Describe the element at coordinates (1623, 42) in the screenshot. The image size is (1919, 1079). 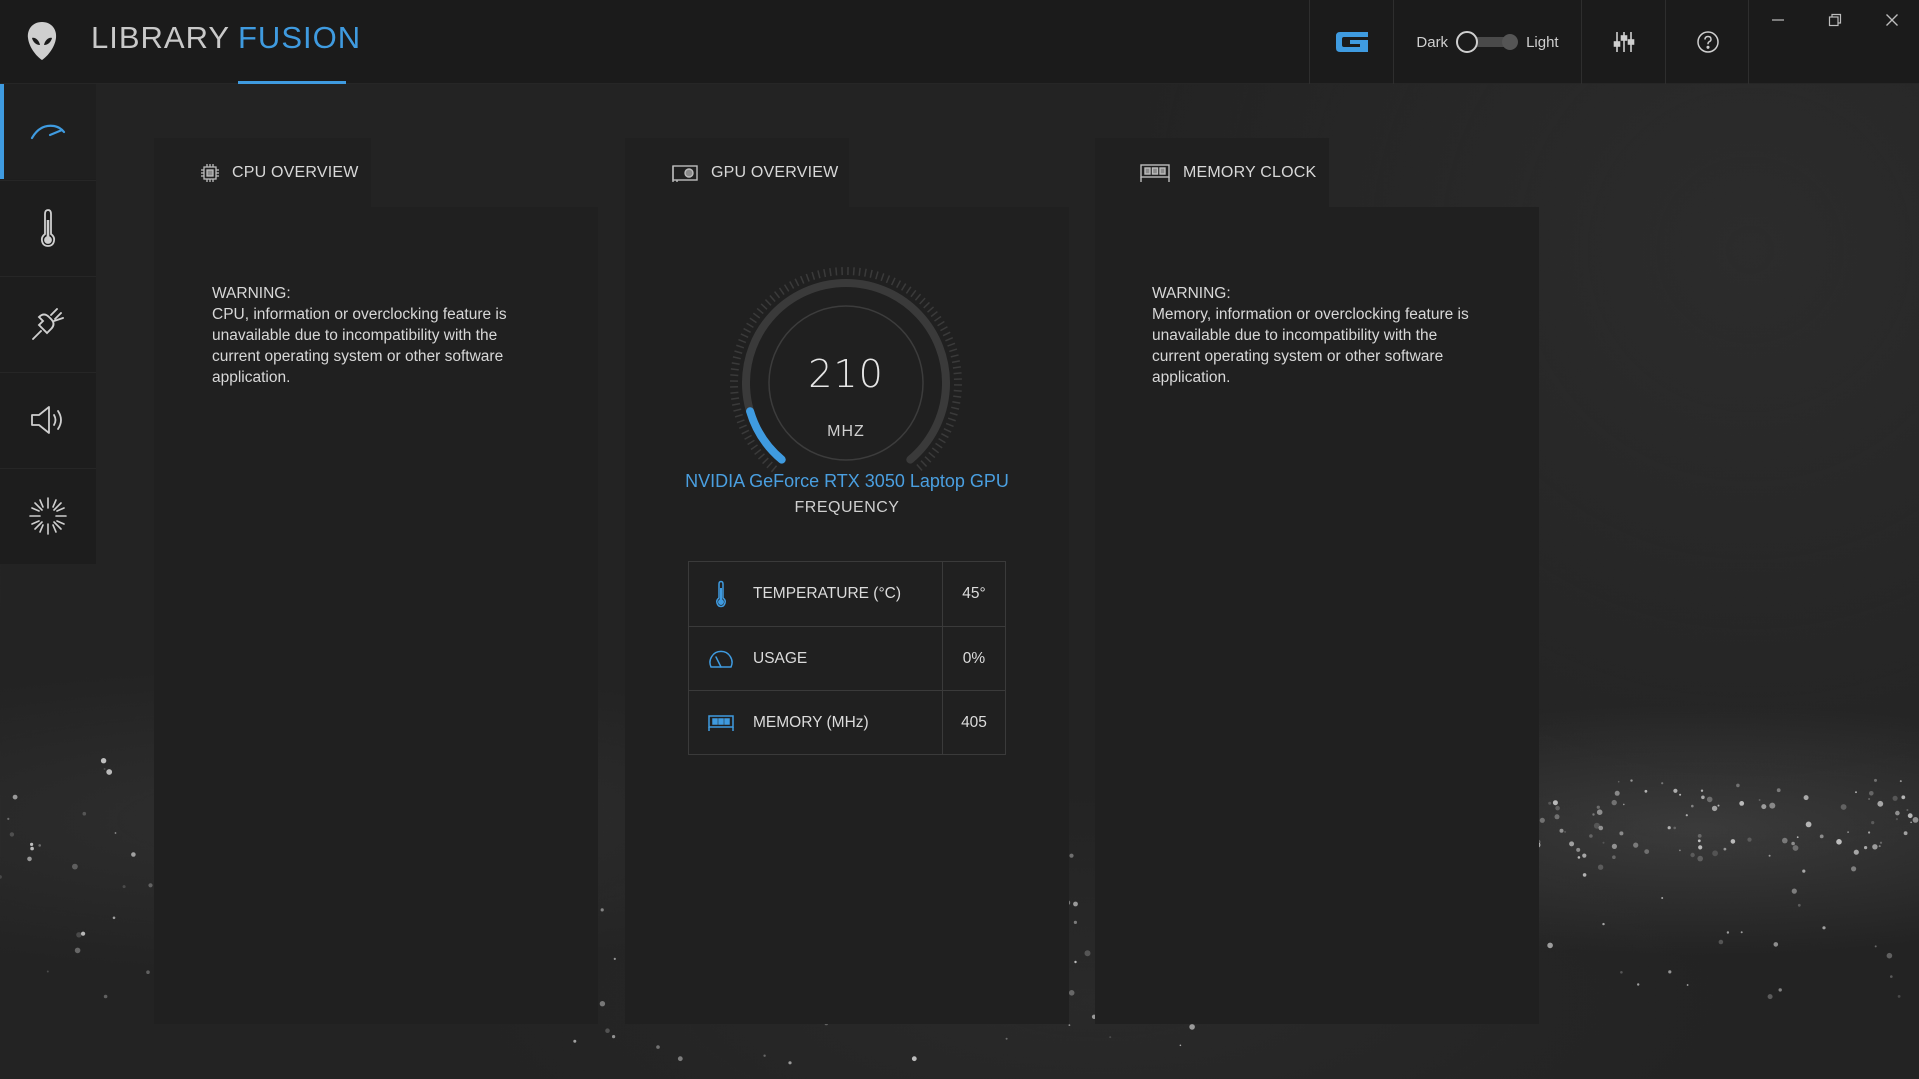
I see `settings-sliders-button` at that location.